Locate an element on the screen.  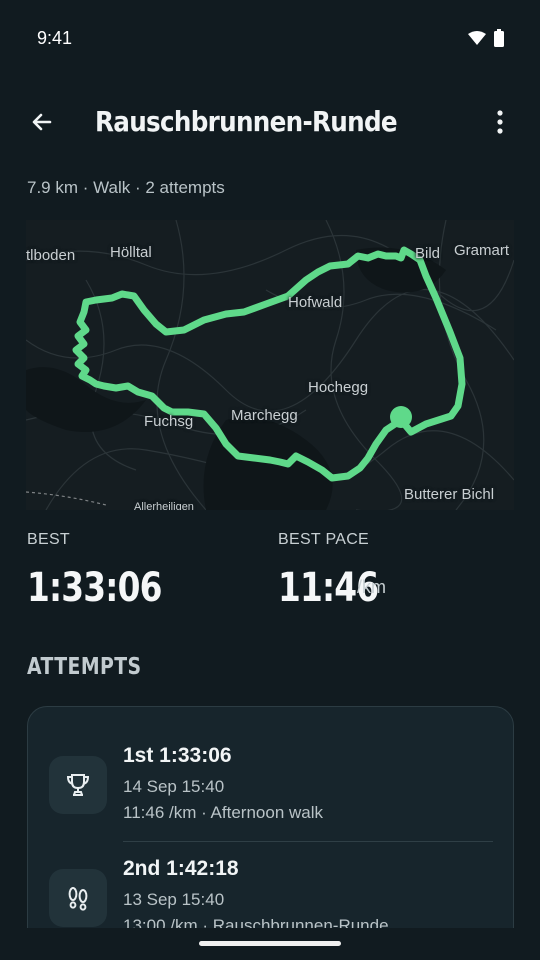
more-vert-icon is located at coordinates (500, 122).